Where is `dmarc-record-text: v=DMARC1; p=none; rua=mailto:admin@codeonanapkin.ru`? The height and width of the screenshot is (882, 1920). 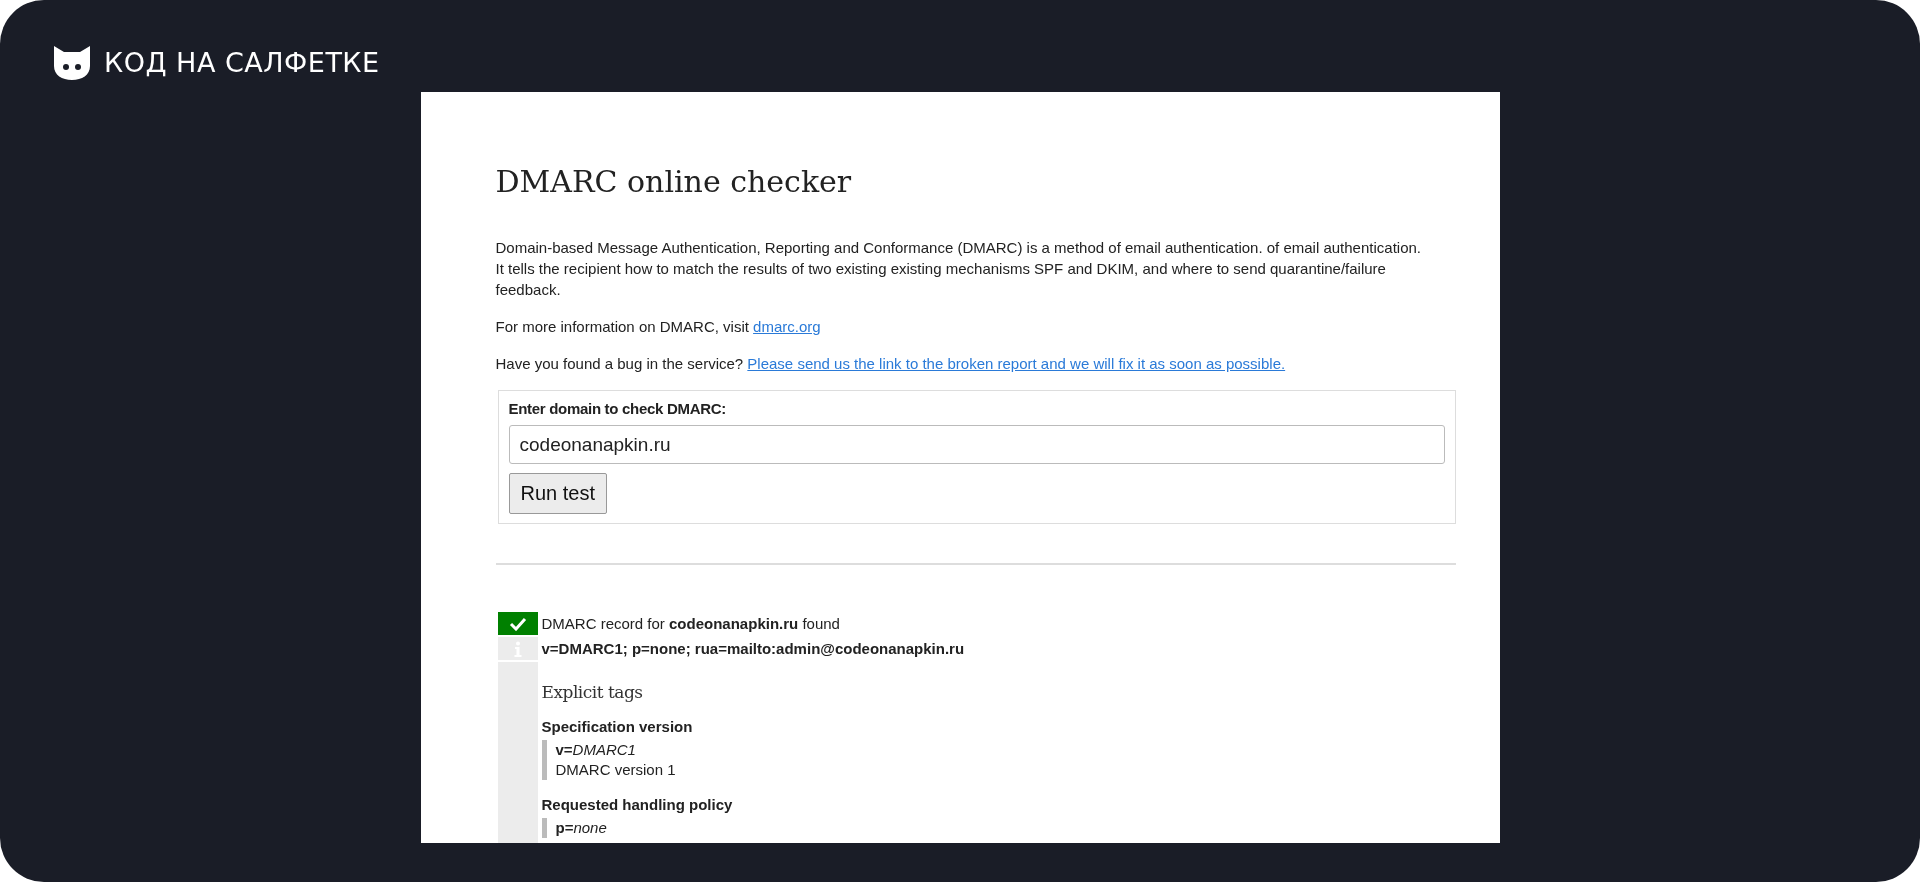 dmarc-record-text: v=DMARC1; p=none; rua=mailto:admin@codeonanapkin.ru is located at coordinates (753, 649).